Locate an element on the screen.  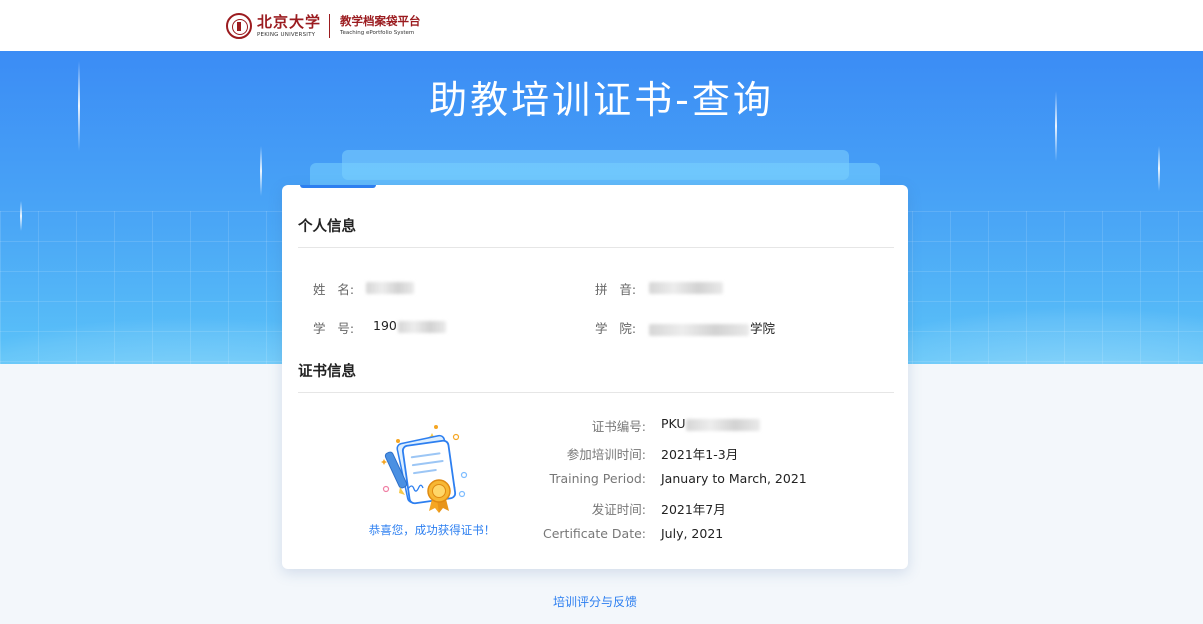
logo-divider is located at coordinates (330, 26).